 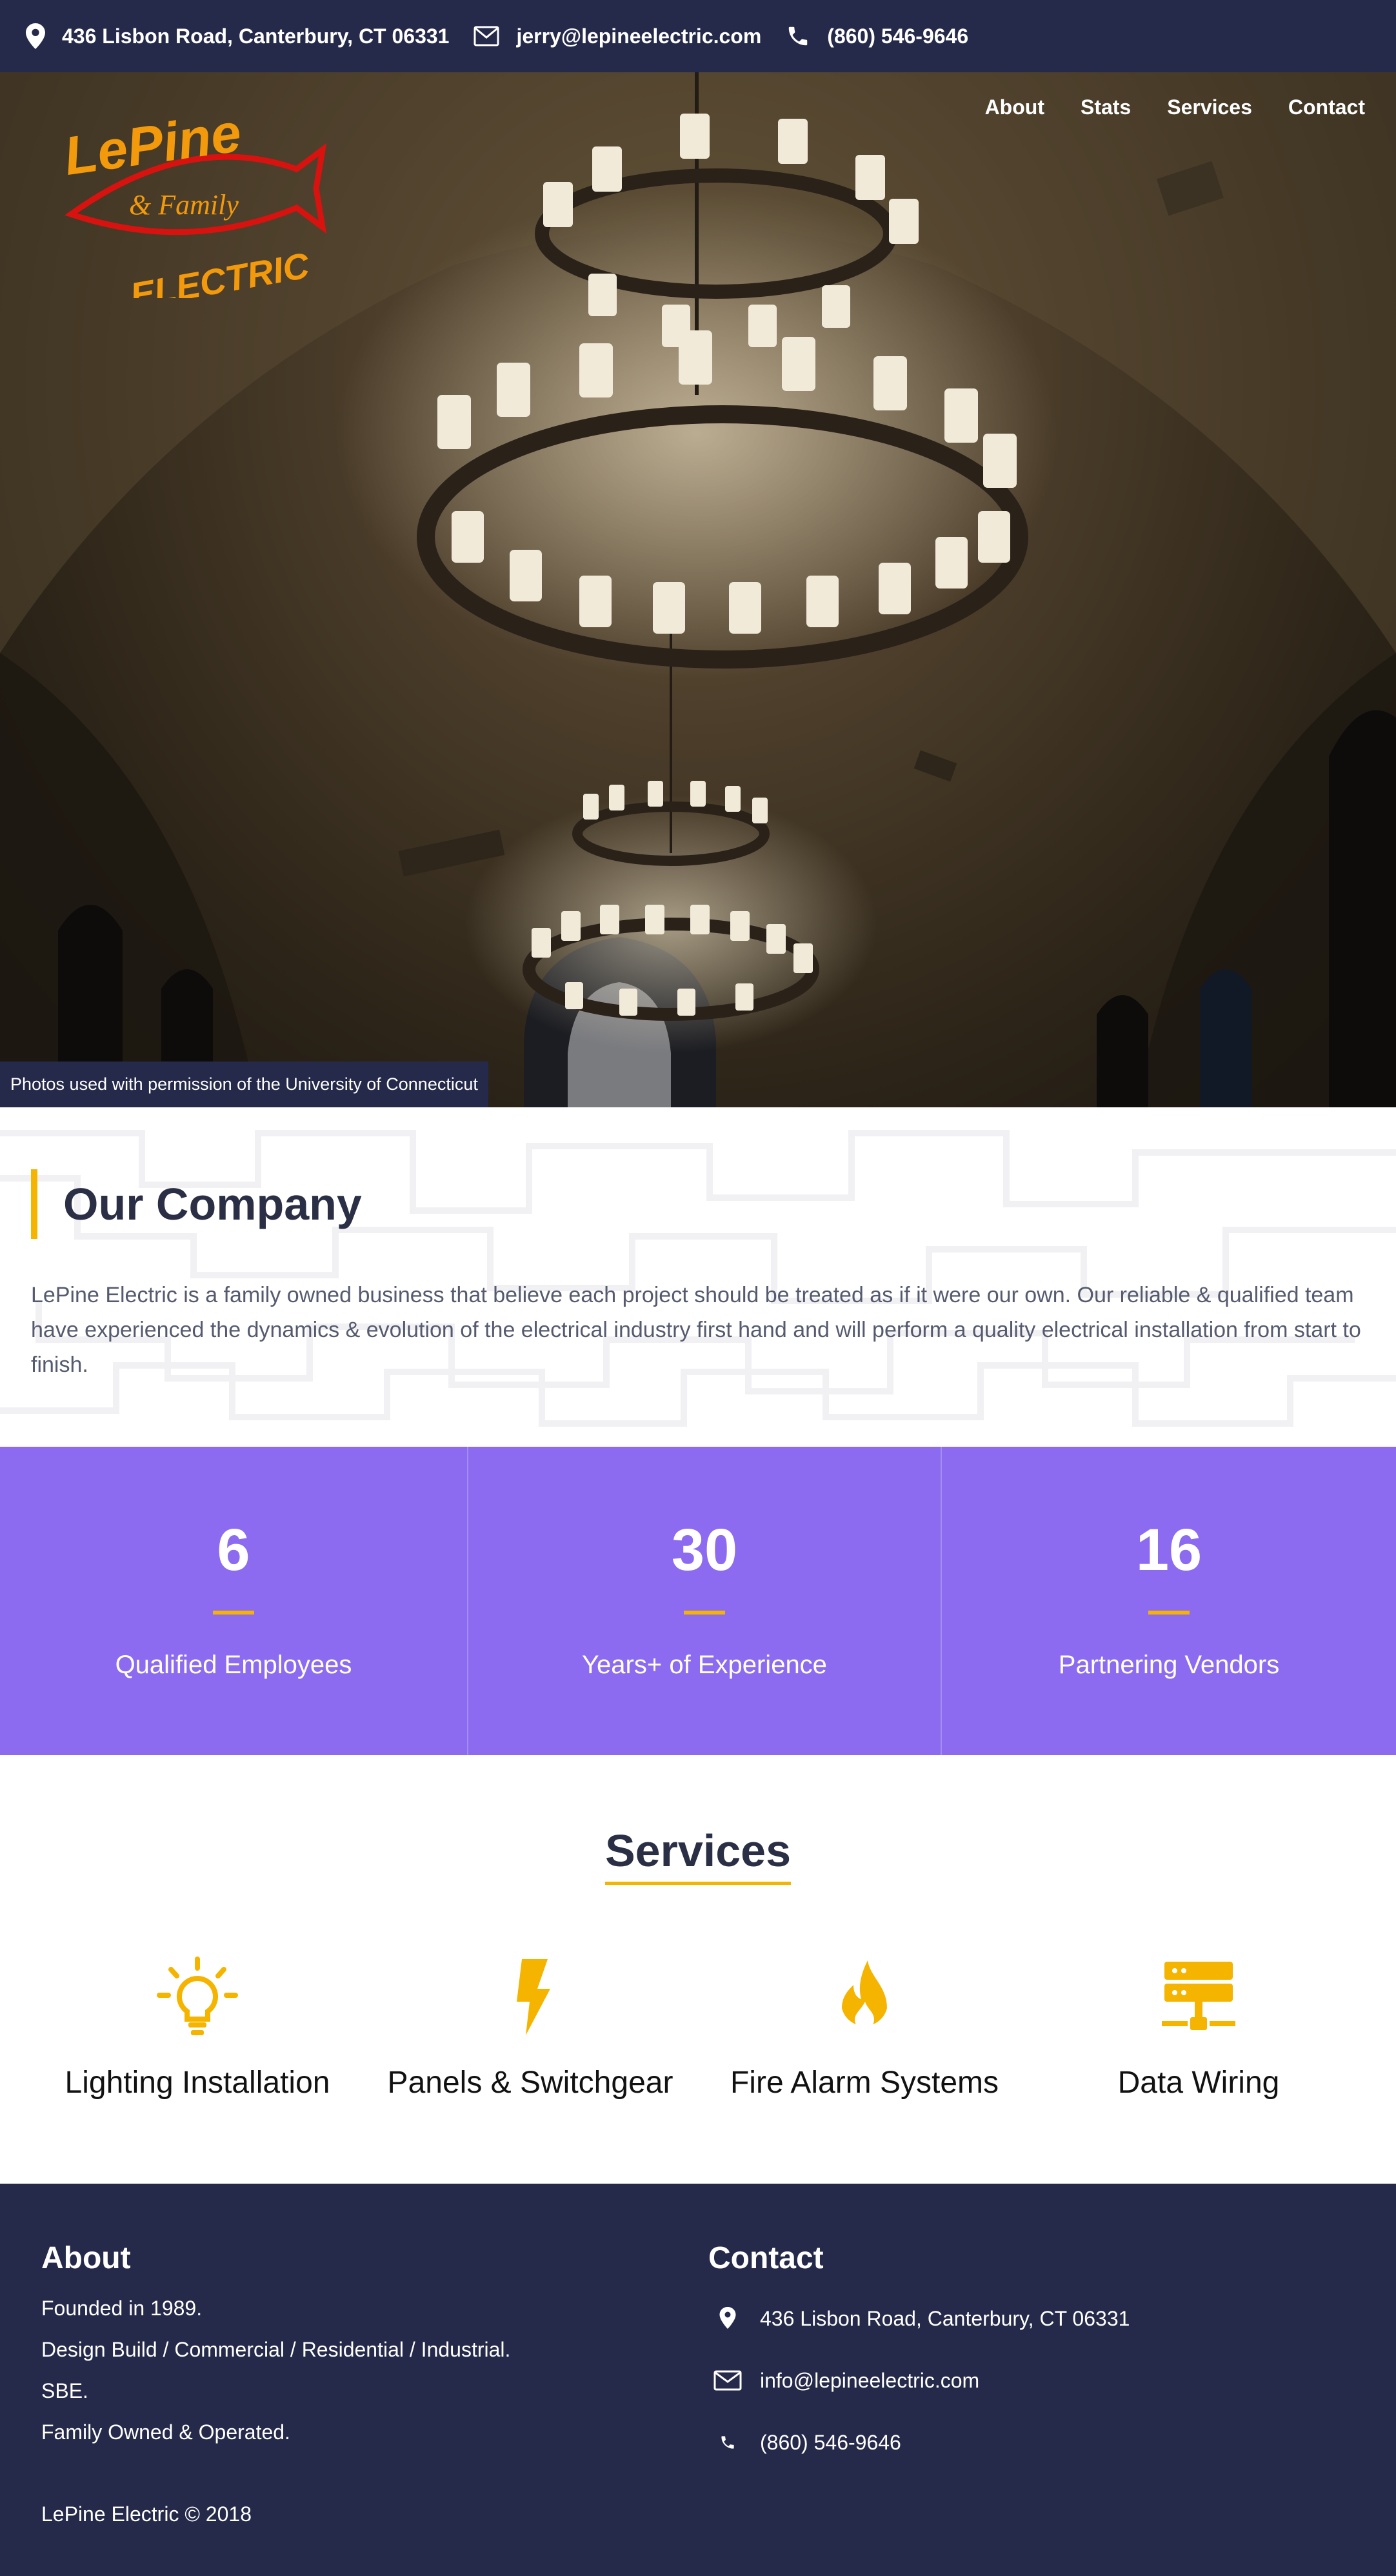 What do you see at coordinates (1106, 108) in the screenshot?
I see `nav-stats: Stats` at bounding box center [1106, 108].